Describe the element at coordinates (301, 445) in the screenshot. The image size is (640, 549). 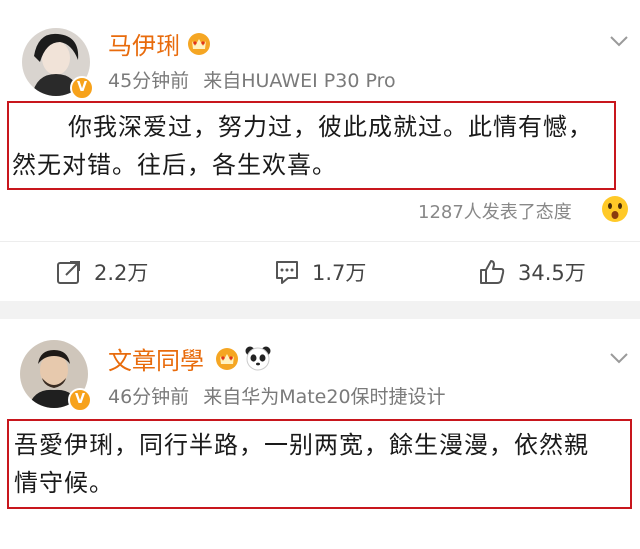
I see `content-line-1: 吾愛伊琍，同行半路，一别两宽，餘生漫漫，依然親` at that location.